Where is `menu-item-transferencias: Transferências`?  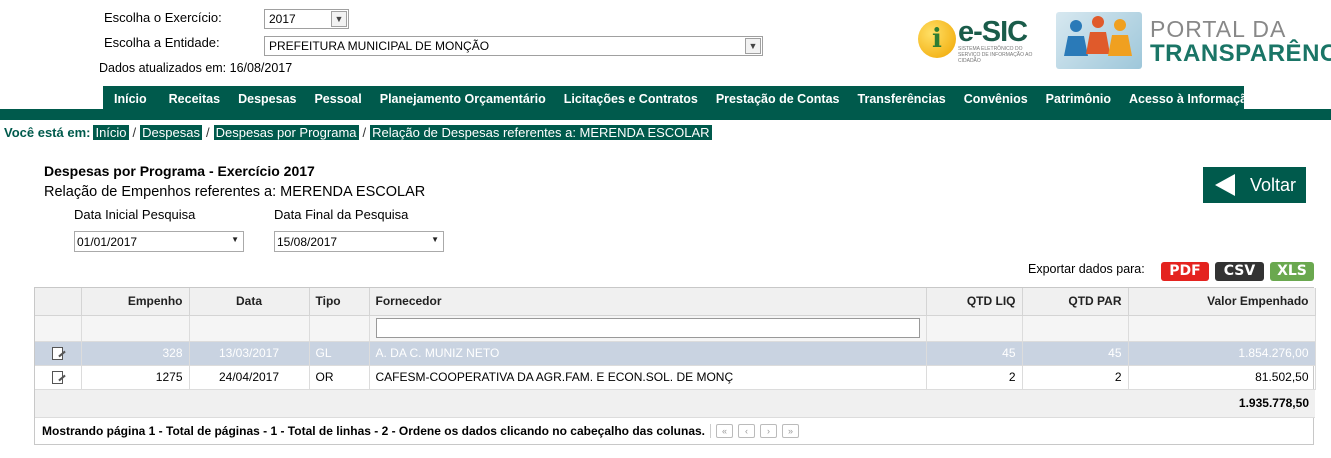
menu-item-transferencias: Transferências is located at coordinates (902, 99).